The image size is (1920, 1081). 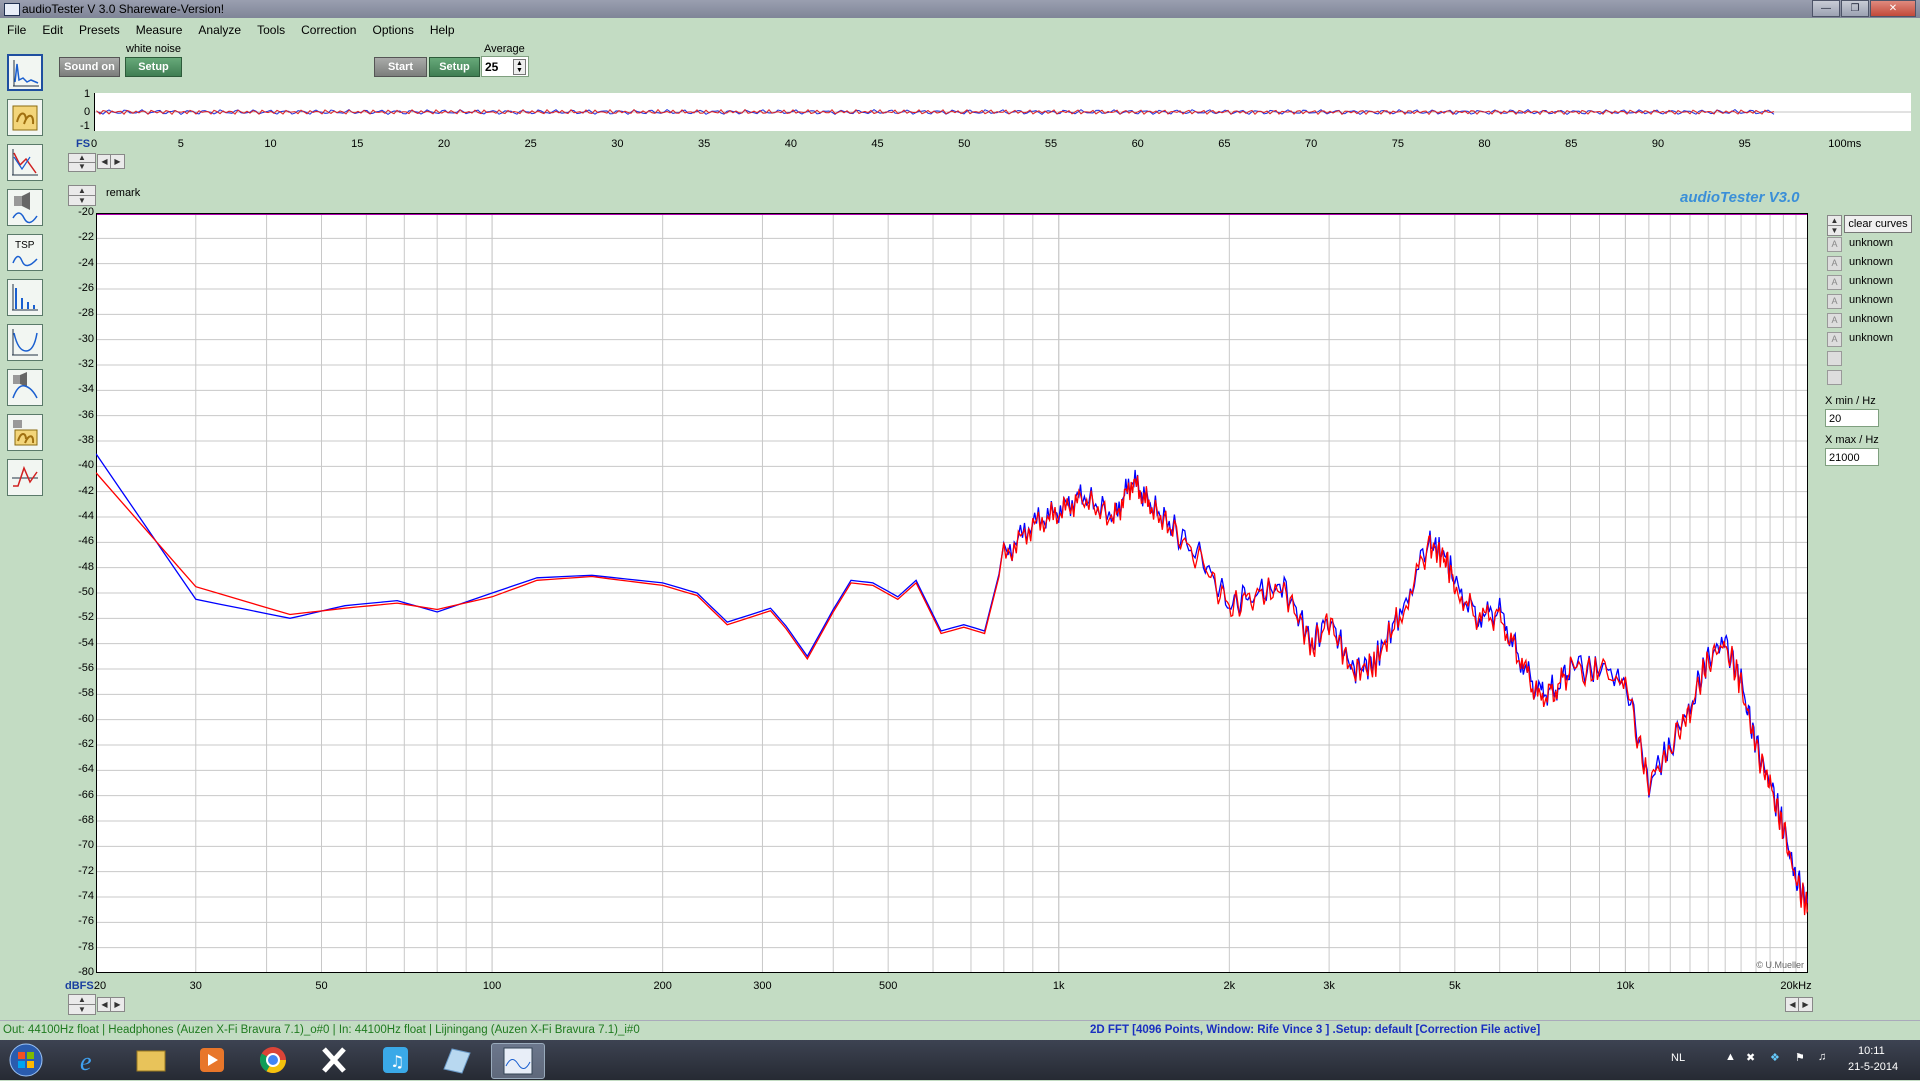 What do you see at coordinates (25, 117) in the screenshot?
I see `tool-generator` at bounding box center [25, 117].